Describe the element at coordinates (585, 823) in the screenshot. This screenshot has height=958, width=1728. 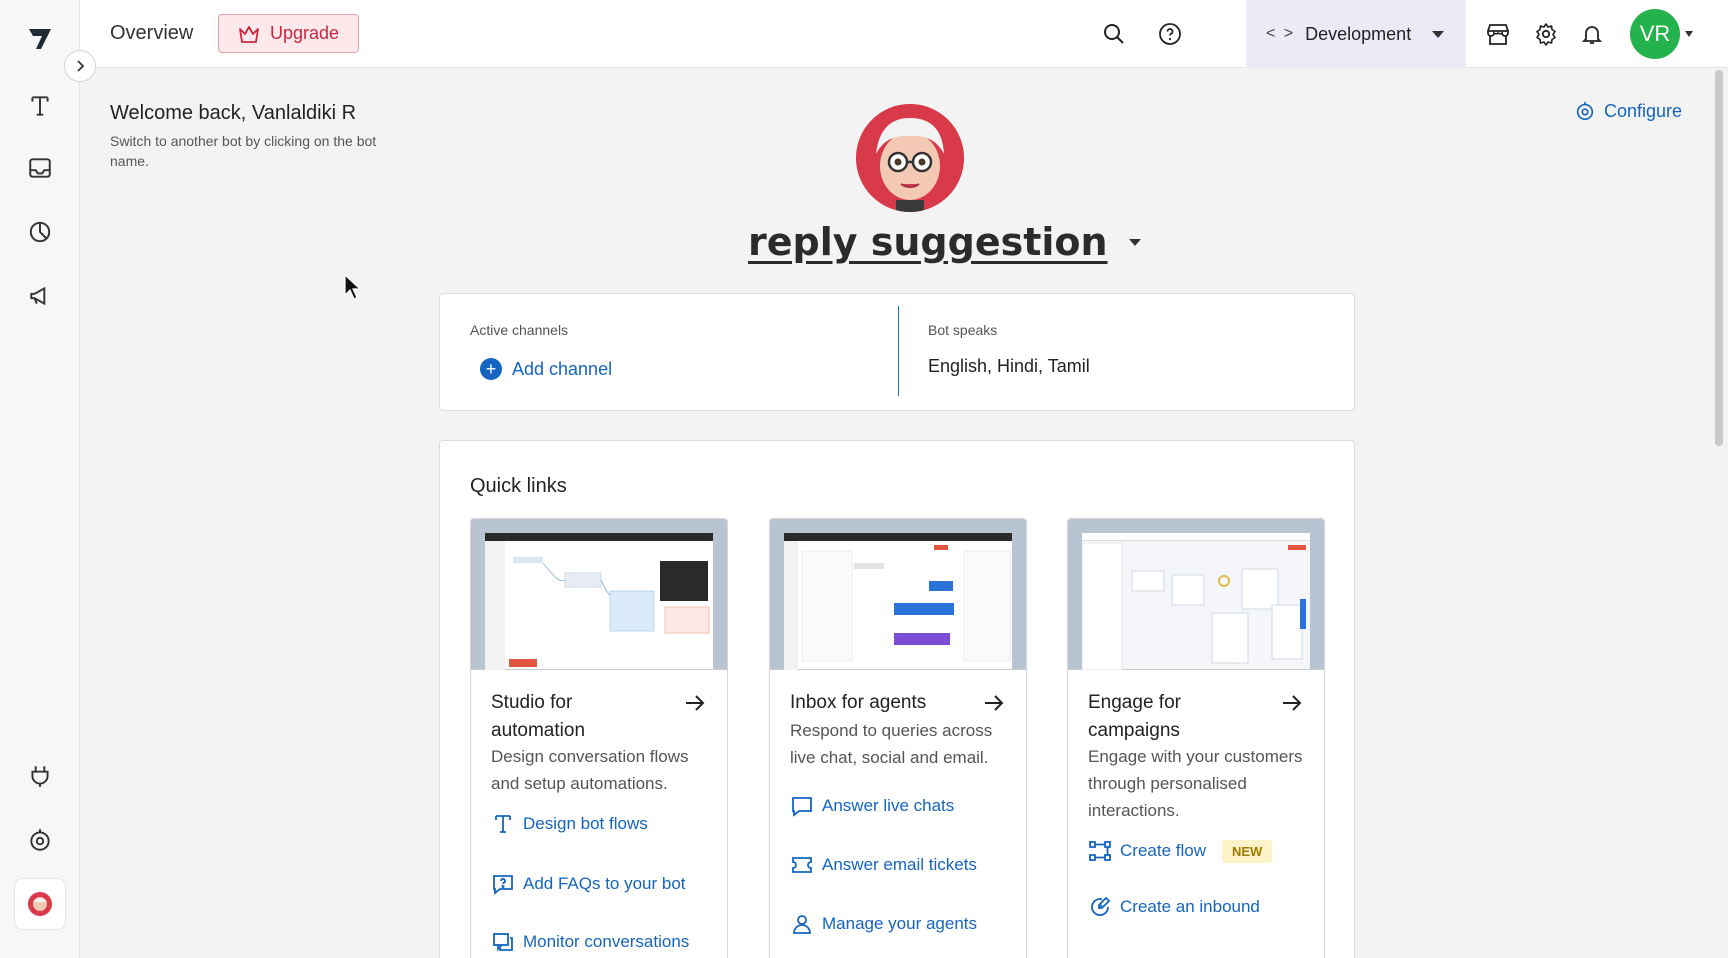
I see `link-label: Design bot flows` at that location.